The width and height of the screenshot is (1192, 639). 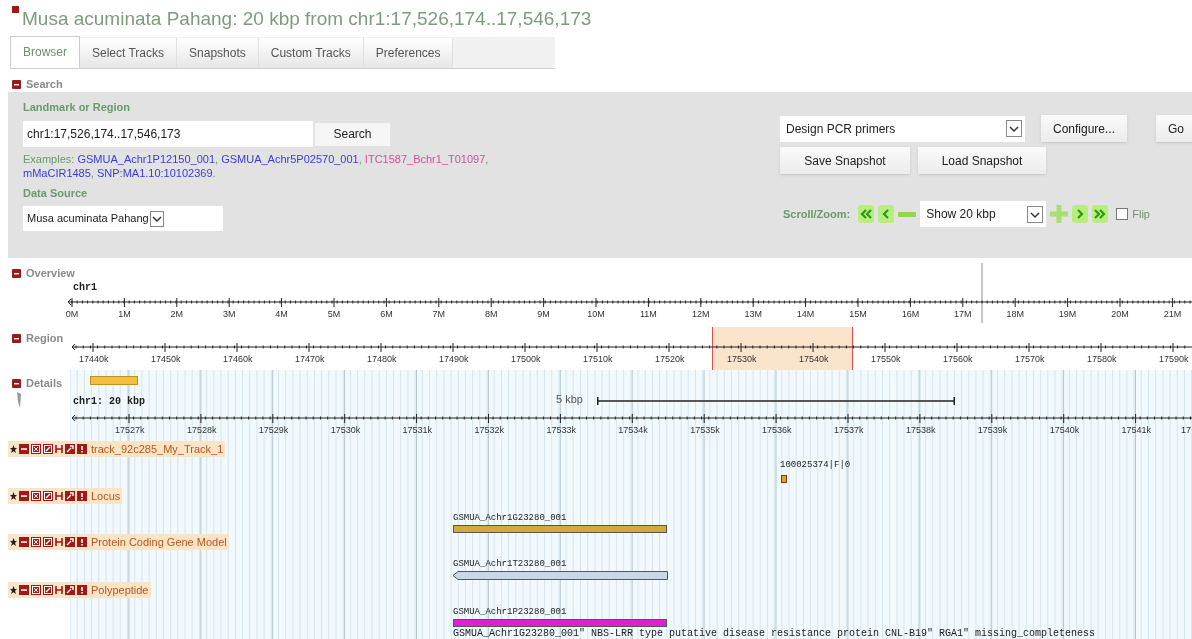 What do you see at coordinates (919, 430) in the screenshot?
I see `tick-label: 17538k` at bounding box center [919, 430].